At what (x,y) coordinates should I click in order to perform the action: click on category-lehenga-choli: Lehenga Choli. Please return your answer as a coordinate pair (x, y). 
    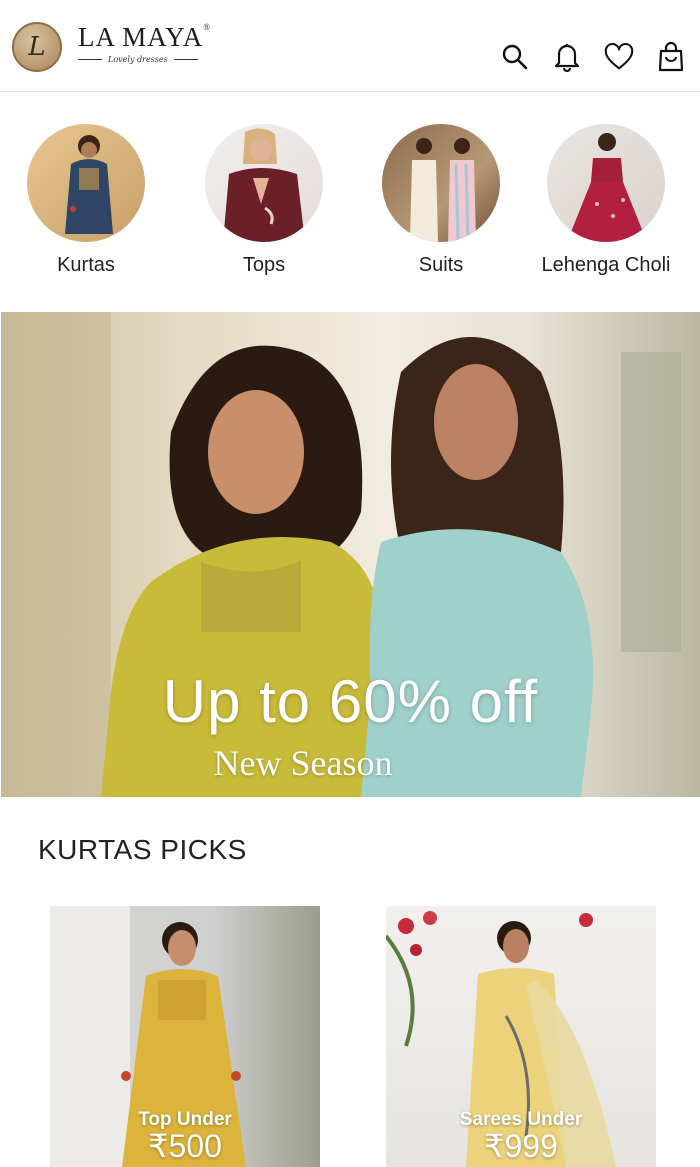
    Looking at the image, I should click on (606, 200).